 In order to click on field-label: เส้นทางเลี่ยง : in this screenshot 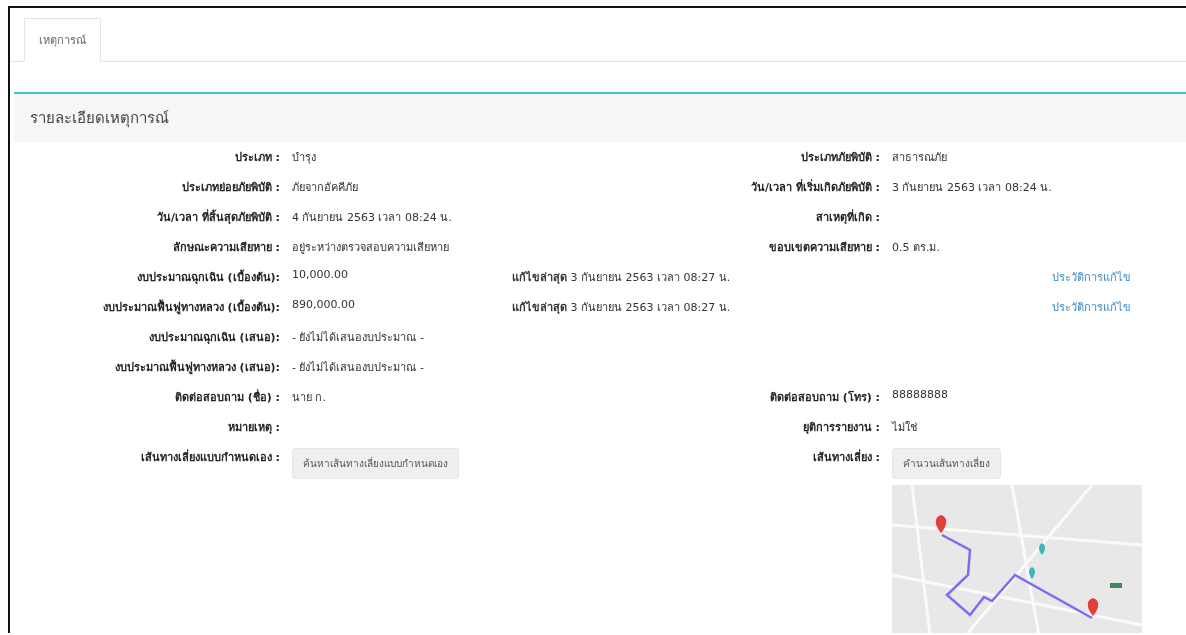, I will do `click(846, 457)`.